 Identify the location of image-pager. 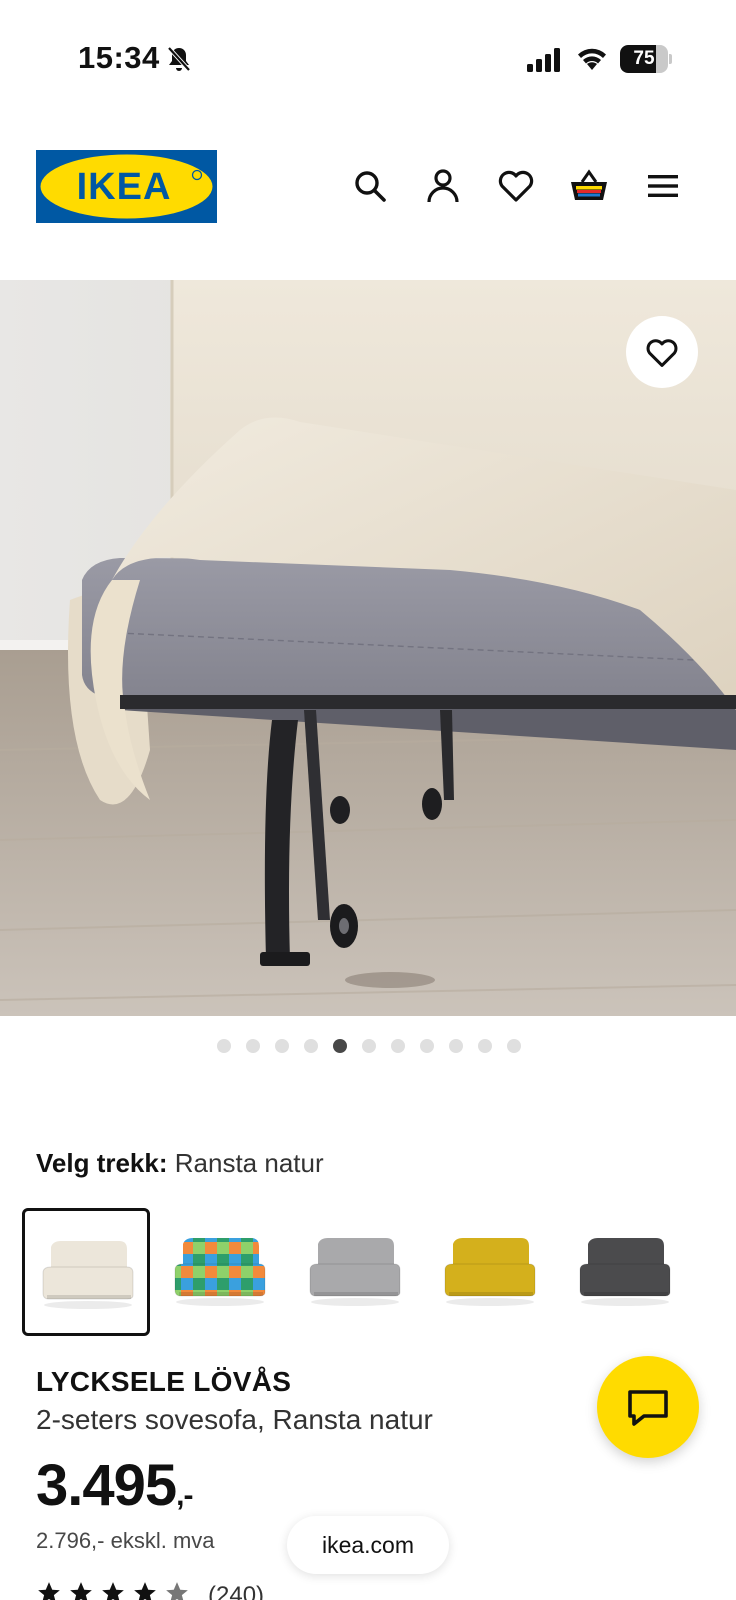
(368, 1046).